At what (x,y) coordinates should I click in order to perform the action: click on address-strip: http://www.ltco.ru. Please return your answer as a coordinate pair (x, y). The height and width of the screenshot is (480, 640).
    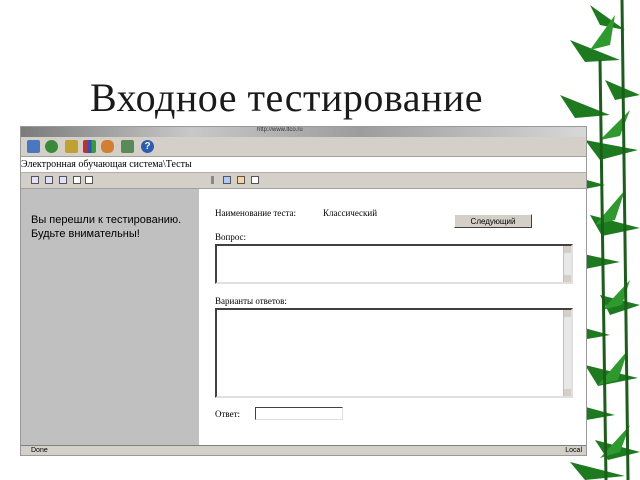
    Looking at the image, I should click on (303, 132).